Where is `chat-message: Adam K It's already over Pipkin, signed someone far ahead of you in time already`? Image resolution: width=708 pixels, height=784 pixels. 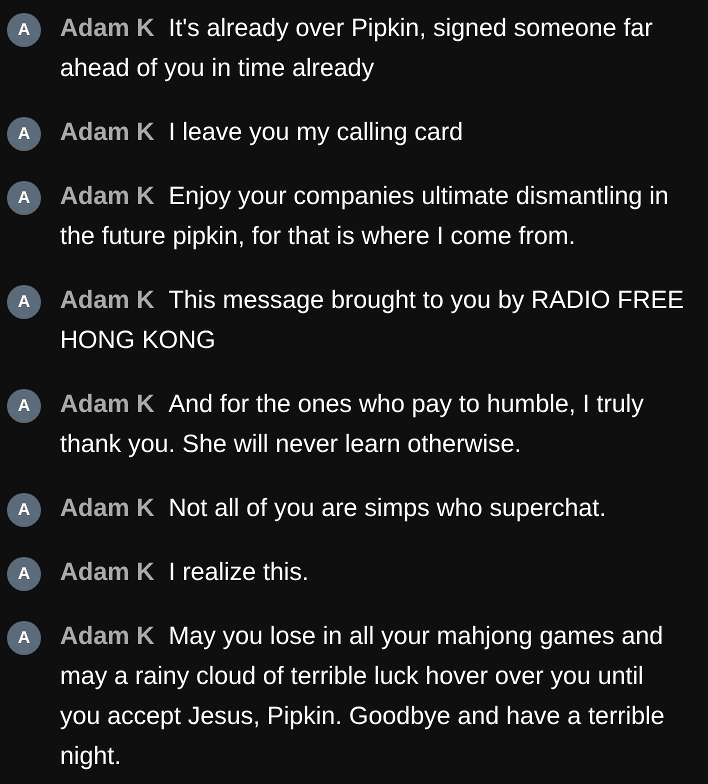 chat-message: Adam K It's already over Pipkin, signed someone far ahead of you in time already is located at coordinates (357, 48).